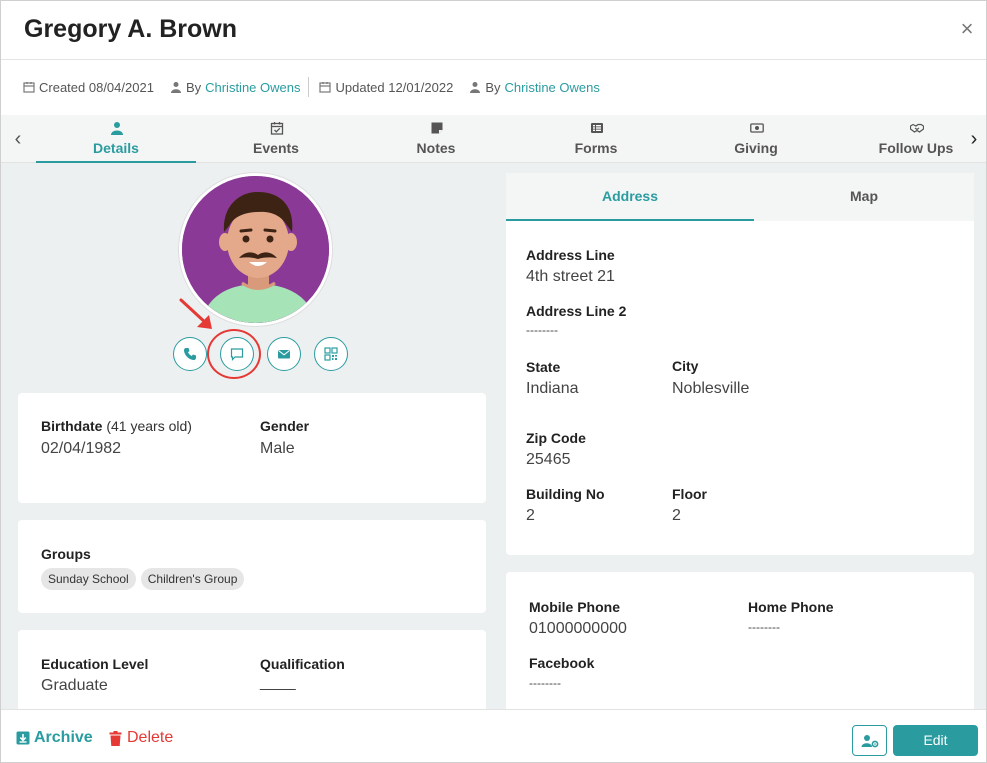  I want to click on facebook-value: --------, so click(545, 683).